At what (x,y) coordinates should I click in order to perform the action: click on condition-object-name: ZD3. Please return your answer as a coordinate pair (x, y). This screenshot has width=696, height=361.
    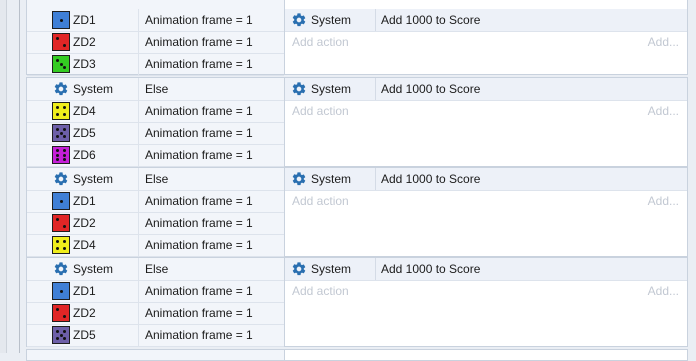
    Looking at the image, I should click on (84, 64).